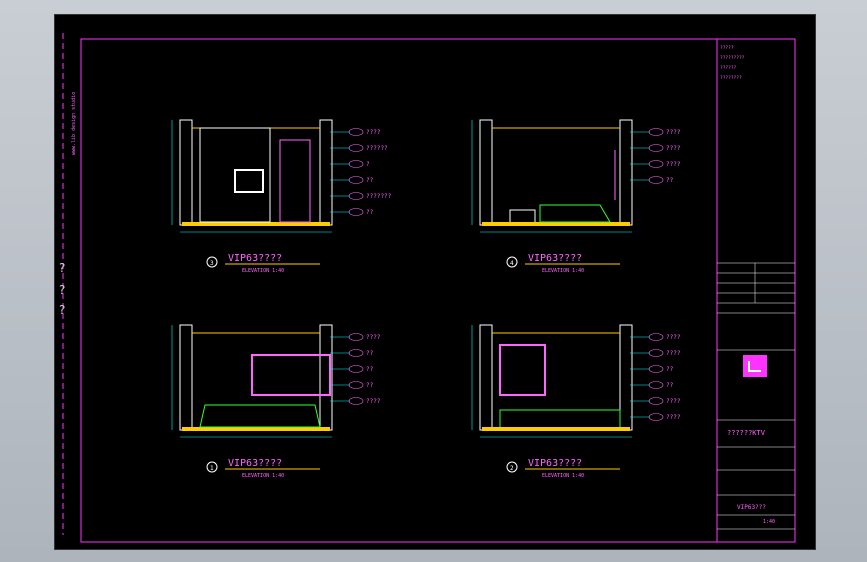  I want to click on studio-logo, so click(755, 366).